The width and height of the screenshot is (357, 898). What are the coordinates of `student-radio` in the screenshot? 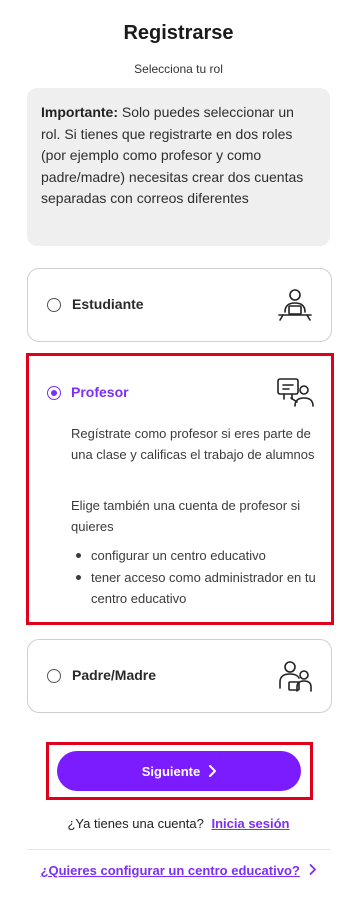 It's located at (54, 305).